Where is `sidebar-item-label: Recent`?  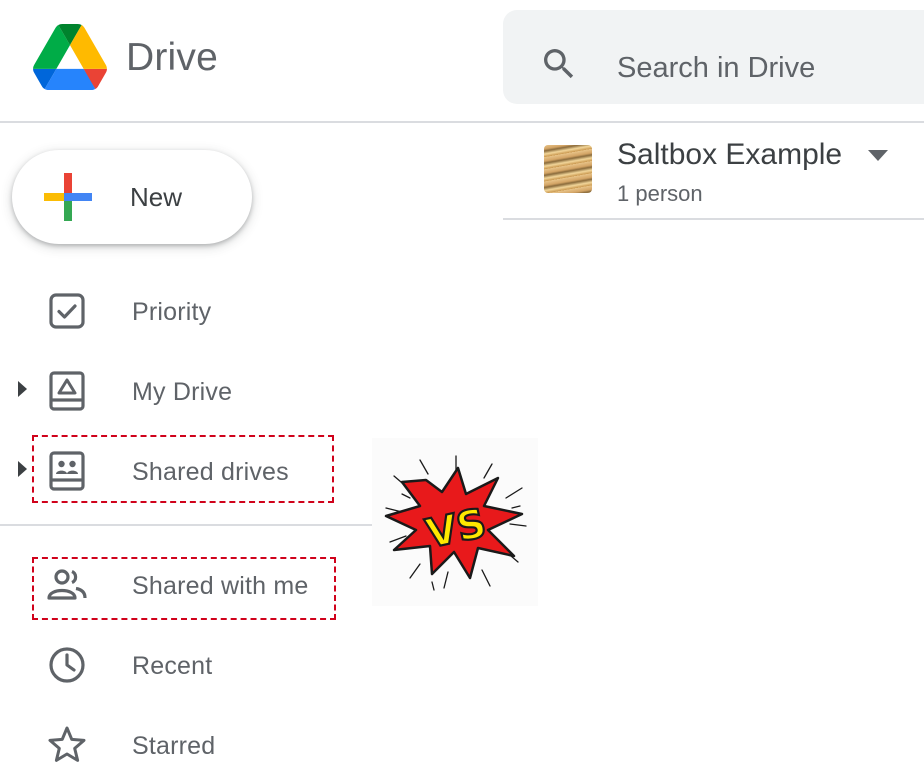
sidebar-item-label: Recent is located at coordinates (172, 666).